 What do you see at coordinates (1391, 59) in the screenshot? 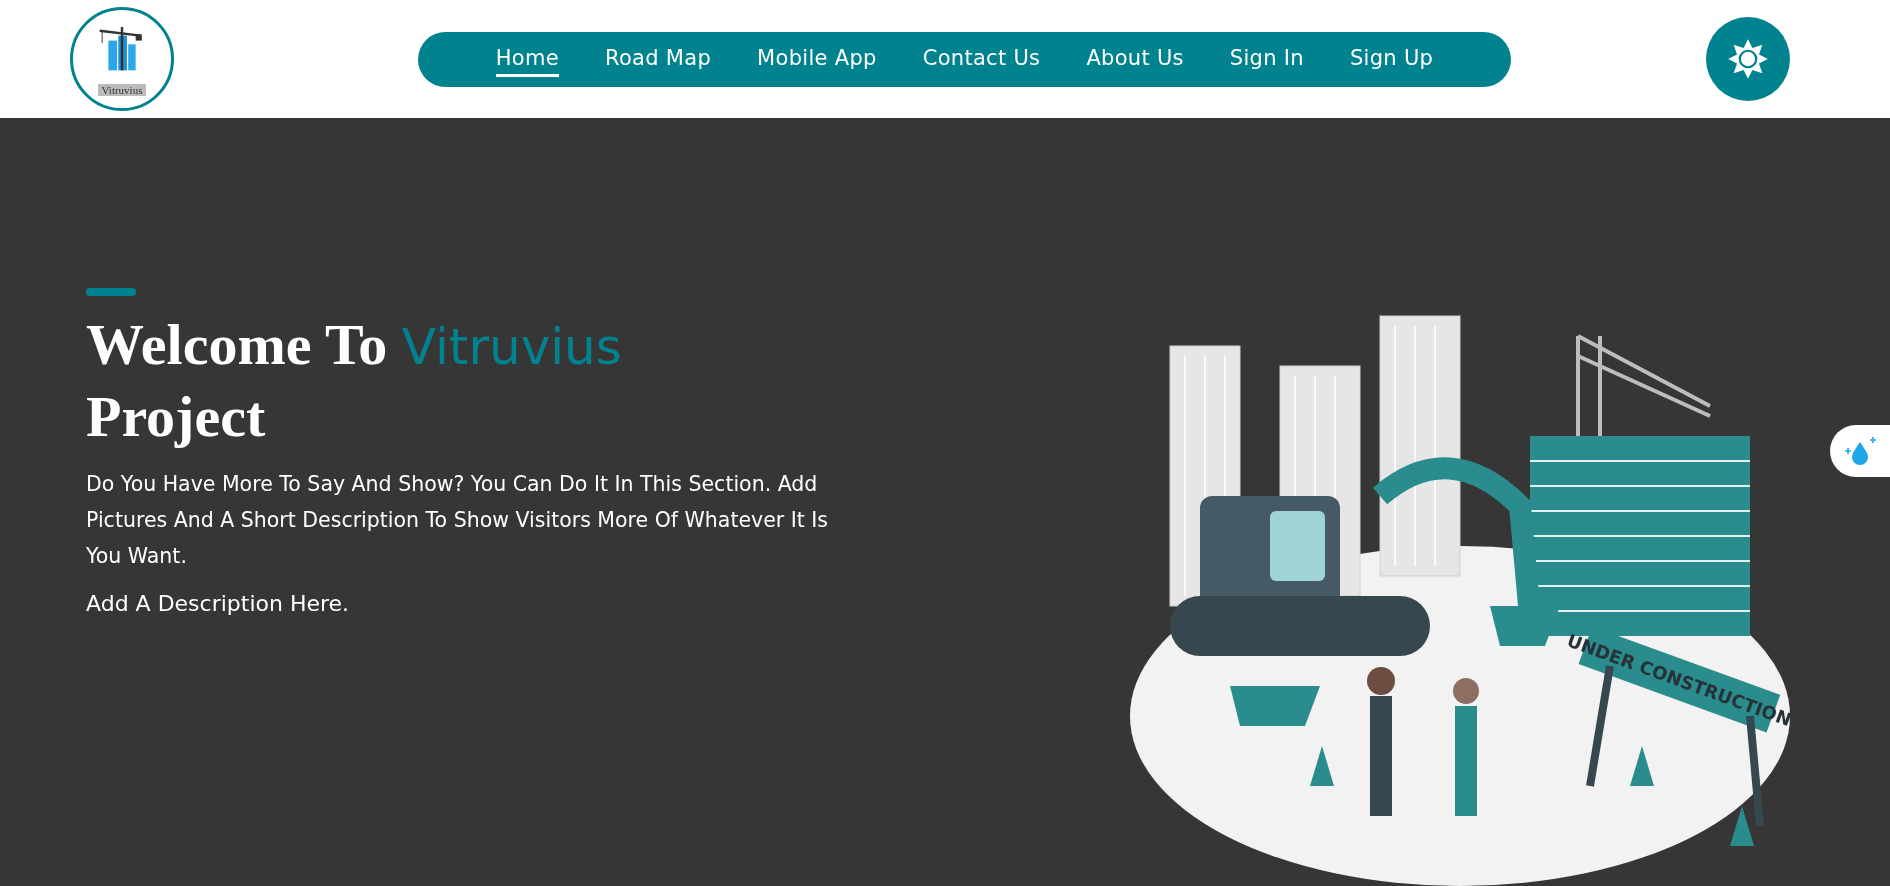
I see `nav-link: Sign Up` at bounding box center [1391, 59].